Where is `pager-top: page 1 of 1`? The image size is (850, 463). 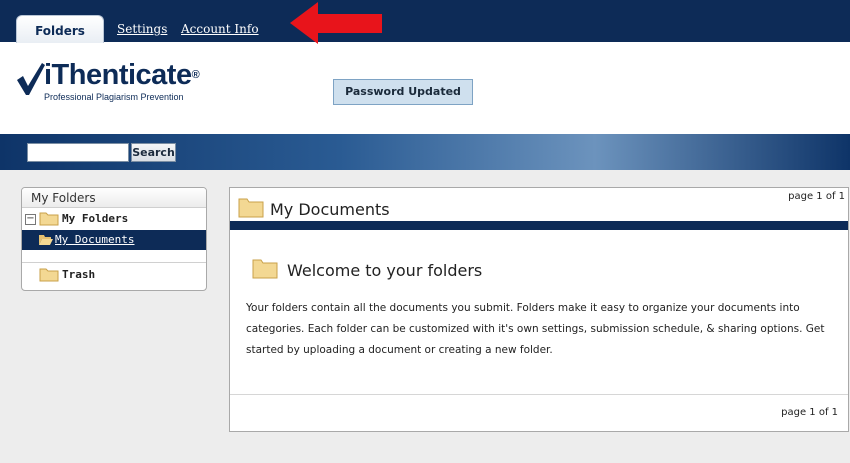
pager-top: page 1 of 1 is located at coordinates (816, 196).